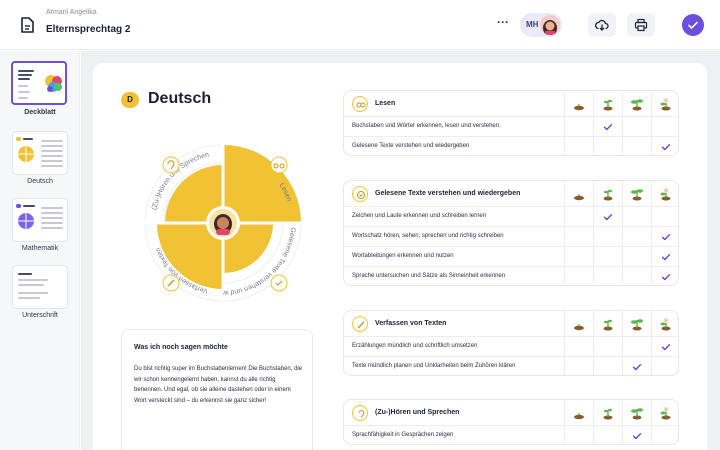 Image resolution: width=720 pixels, height=450 pixels. I want to click on check-circle-icon, so click(279, 283).